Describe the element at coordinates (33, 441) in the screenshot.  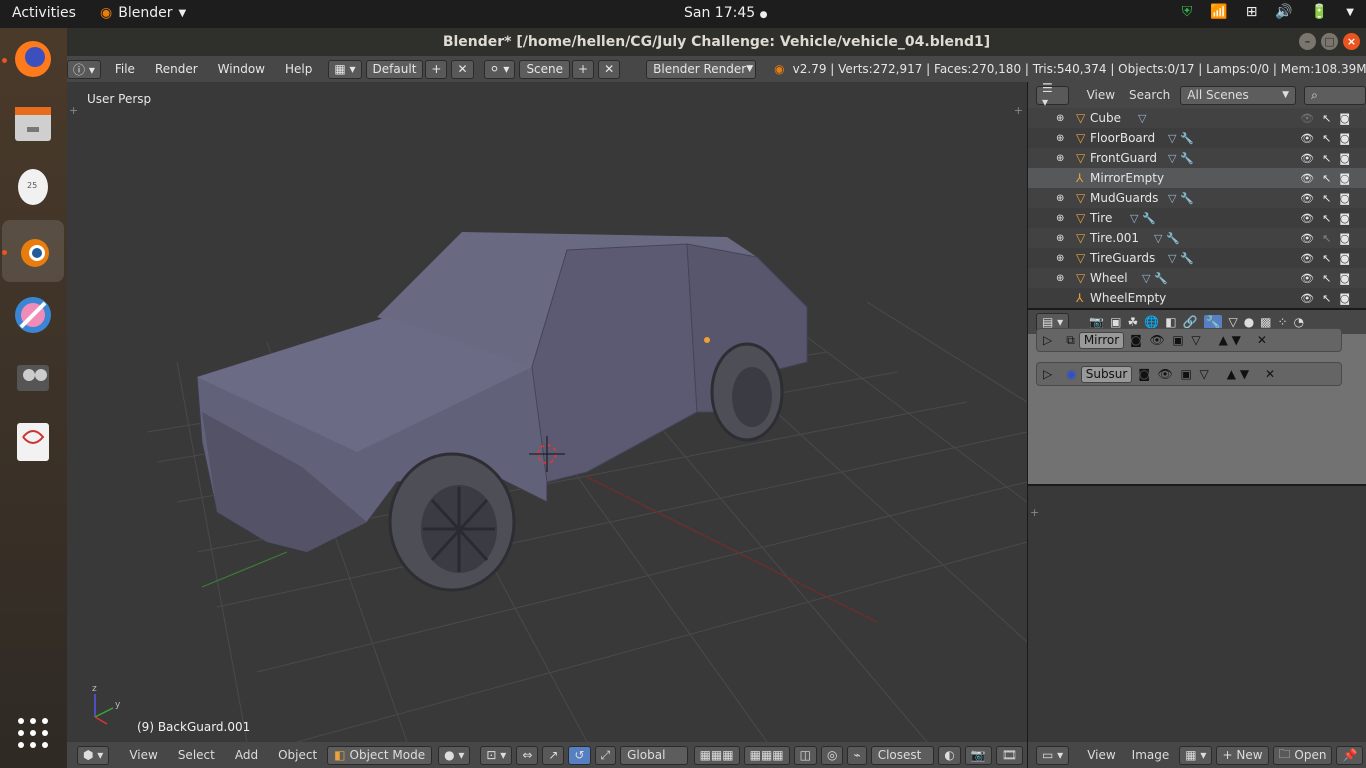
I see `document-viewer-icon` at that location.